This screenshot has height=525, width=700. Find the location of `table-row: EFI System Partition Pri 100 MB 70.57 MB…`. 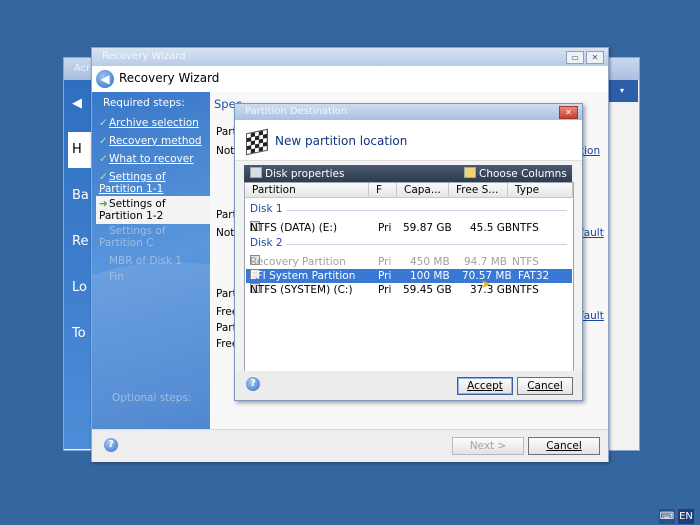

table-row: EFI System Partition Pri 100 MB 70.57 MB… is located at coordinates (409, 276).